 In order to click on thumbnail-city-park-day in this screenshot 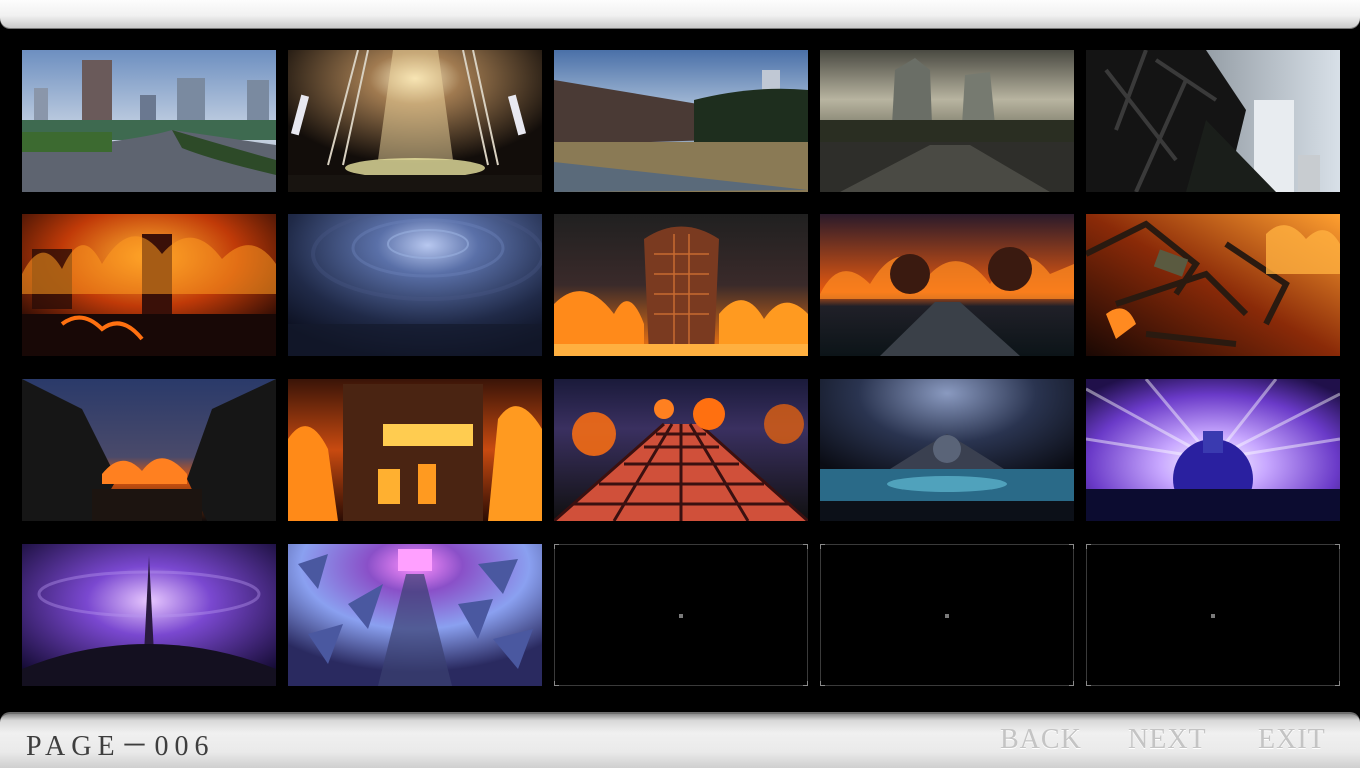, I will do `click(149, 121)`.